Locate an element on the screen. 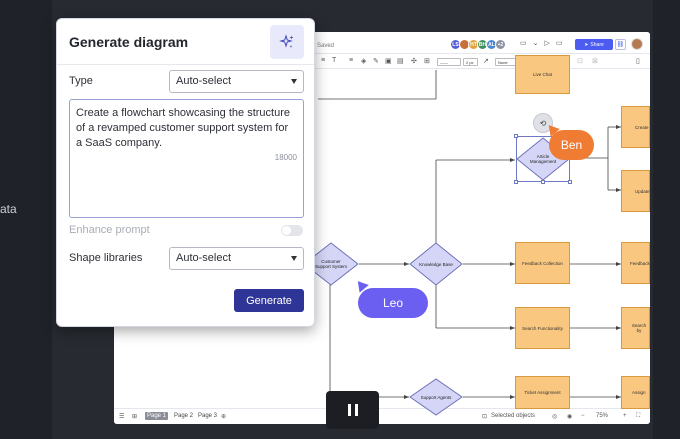 This screenshot has width=680, height=439. cursor-label-leo: Leo is located at coordinates (393, 303).